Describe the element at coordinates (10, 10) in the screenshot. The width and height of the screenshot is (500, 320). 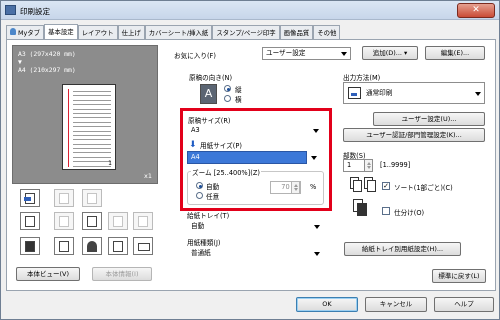
I see `printer-icon` at that location.